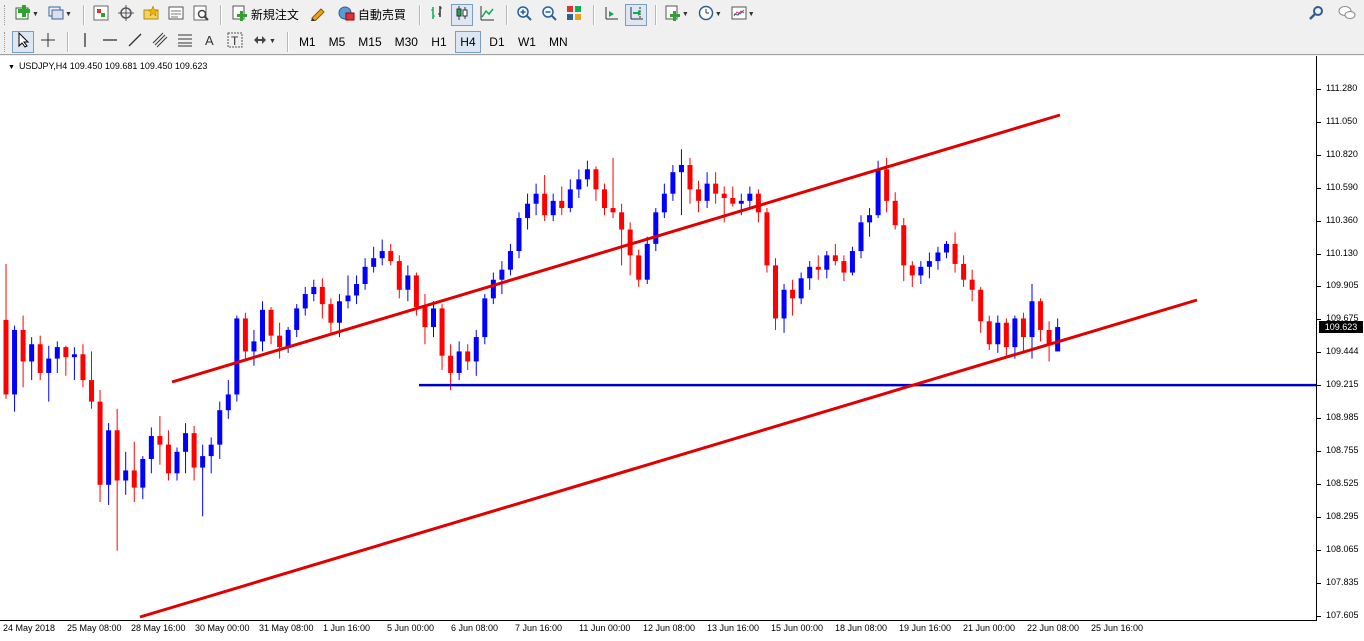 Image resolution: width=1364 pixels, height=641 pixels. Describe the element at coordinates (101, 15) in the screenshot. I see `market-watch-button` at that location.